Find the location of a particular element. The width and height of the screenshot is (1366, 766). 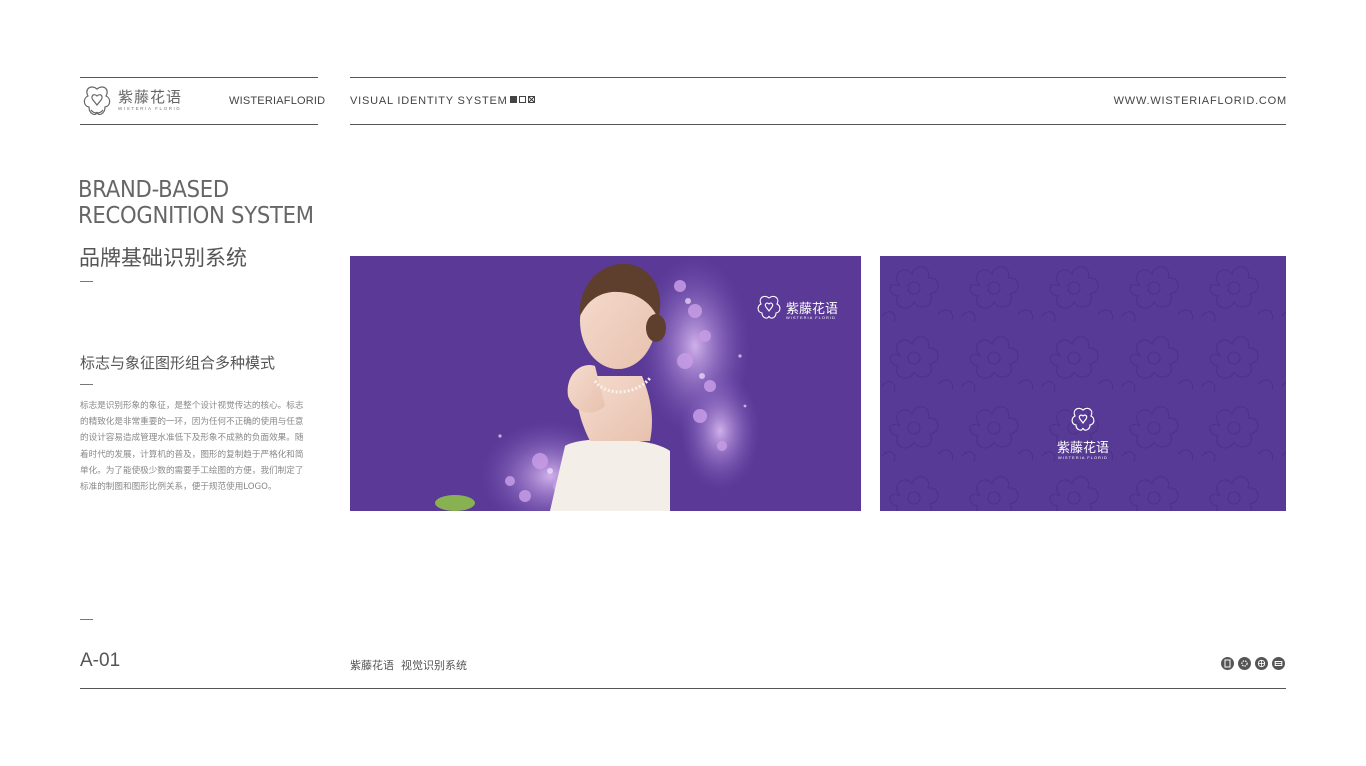

outline-square-icon is located at coordinates (522, 99).